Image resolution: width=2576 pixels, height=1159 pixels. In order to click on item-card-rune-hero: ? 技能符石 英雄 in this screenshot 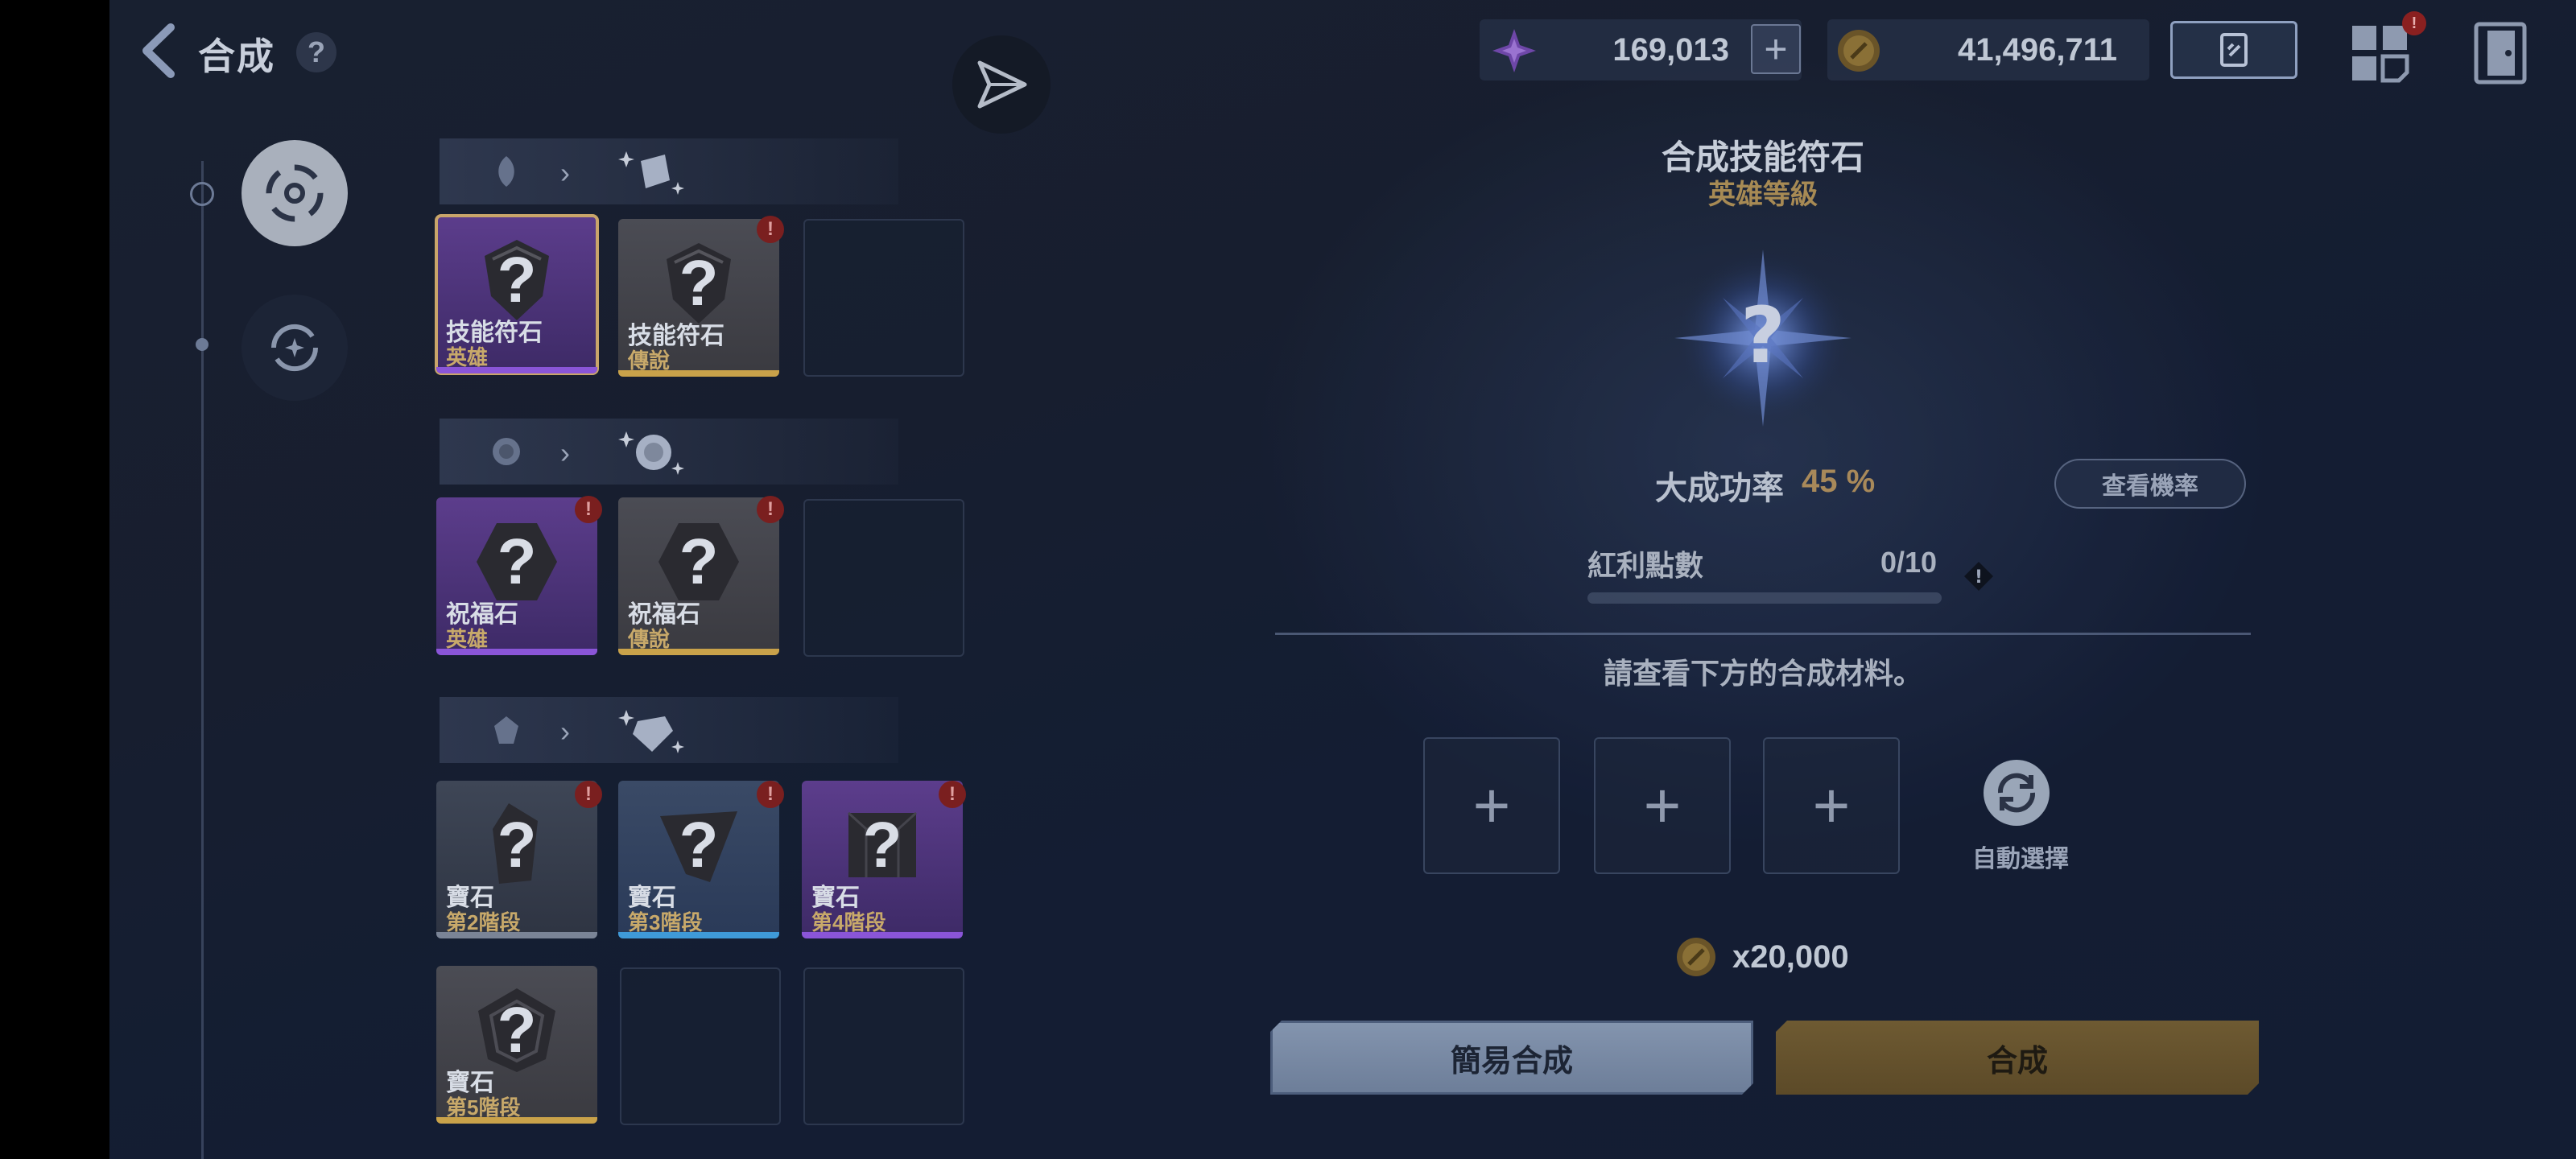, I will do `click(517, 294)`.